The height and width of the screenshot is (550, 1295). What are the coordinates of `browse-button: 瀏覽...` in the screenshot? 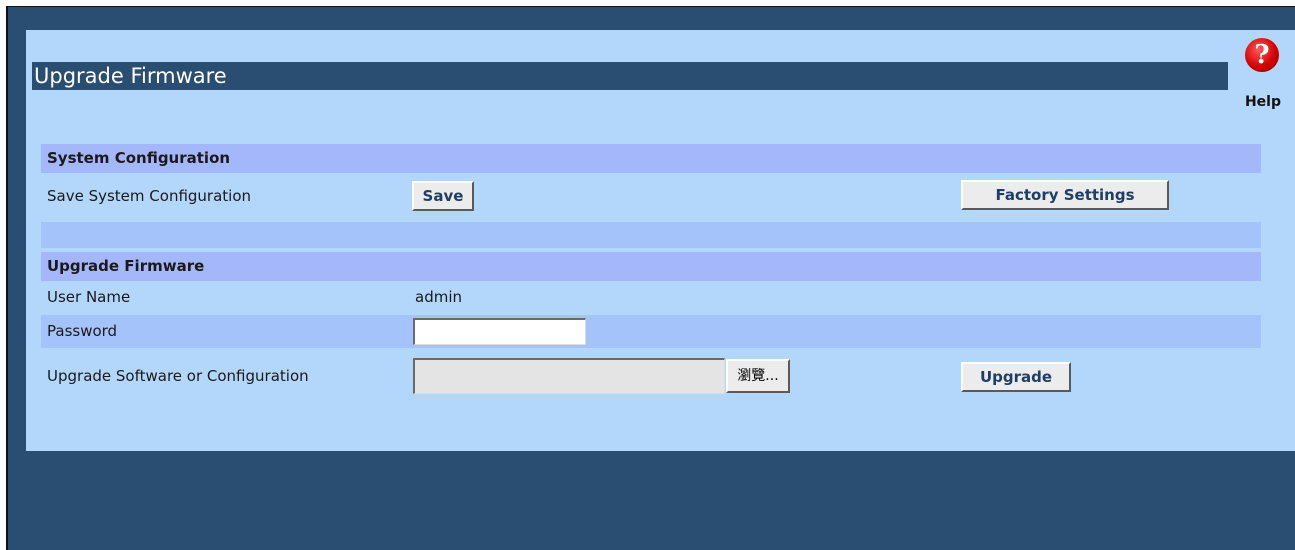 It's located at (758, 376).